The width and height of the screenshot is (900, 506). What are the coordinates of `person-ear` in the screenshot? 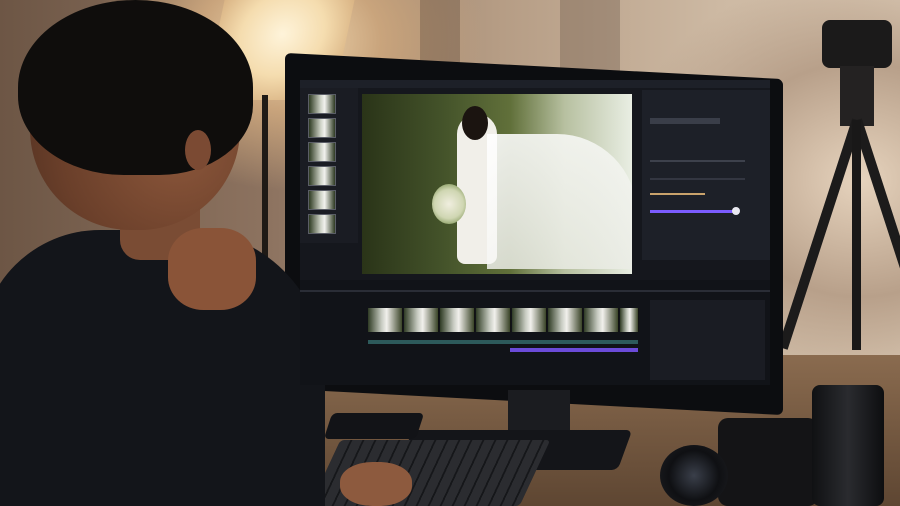 It's located at (198, 150).